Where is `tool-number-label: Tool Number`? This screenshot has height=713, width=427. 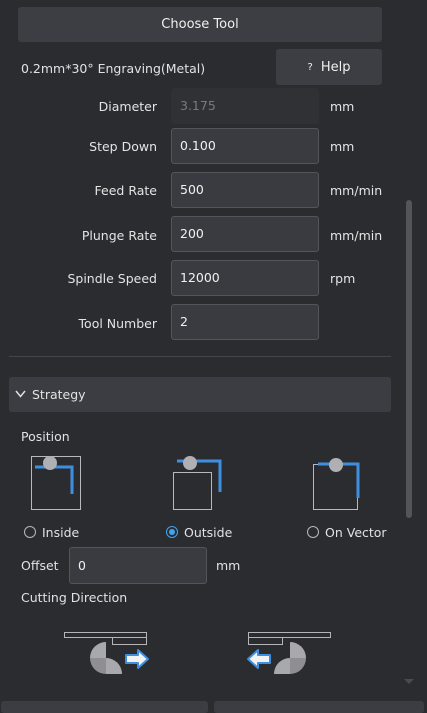
tool-number-label: Tool Number is located at coordinates (117, 323).